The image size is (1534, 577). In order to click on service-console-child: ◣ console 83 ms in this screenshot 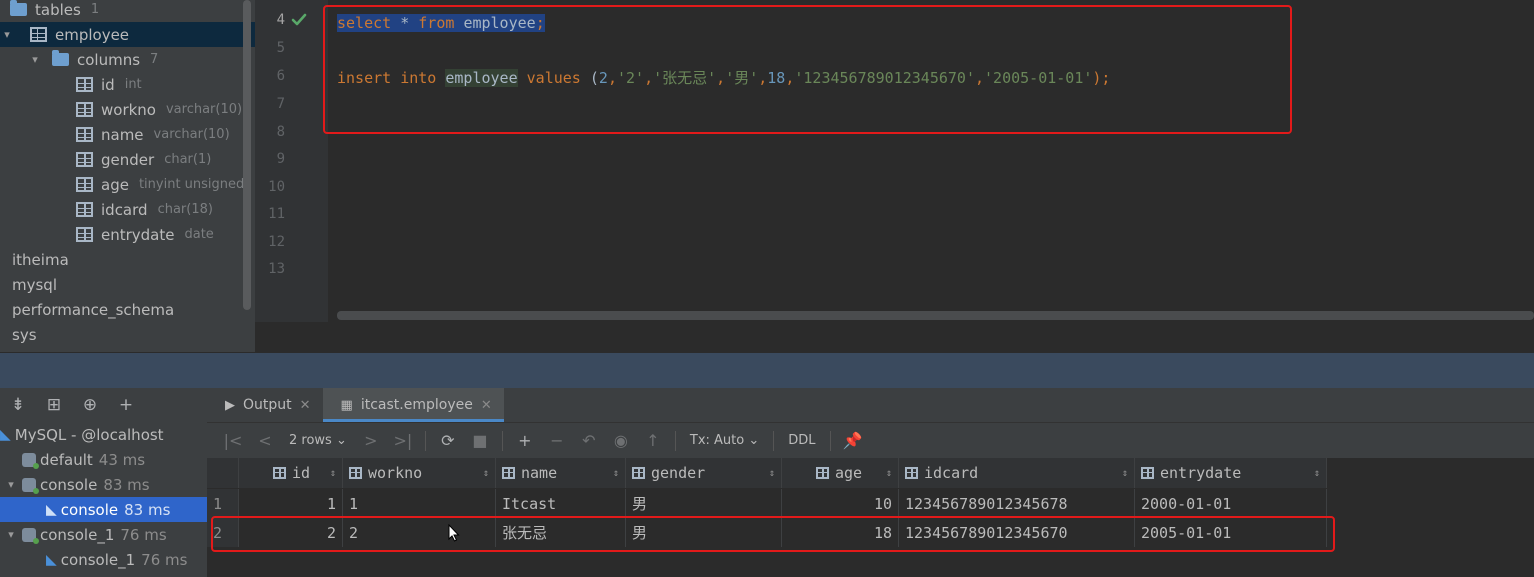, I will do `click(103, 509)`.